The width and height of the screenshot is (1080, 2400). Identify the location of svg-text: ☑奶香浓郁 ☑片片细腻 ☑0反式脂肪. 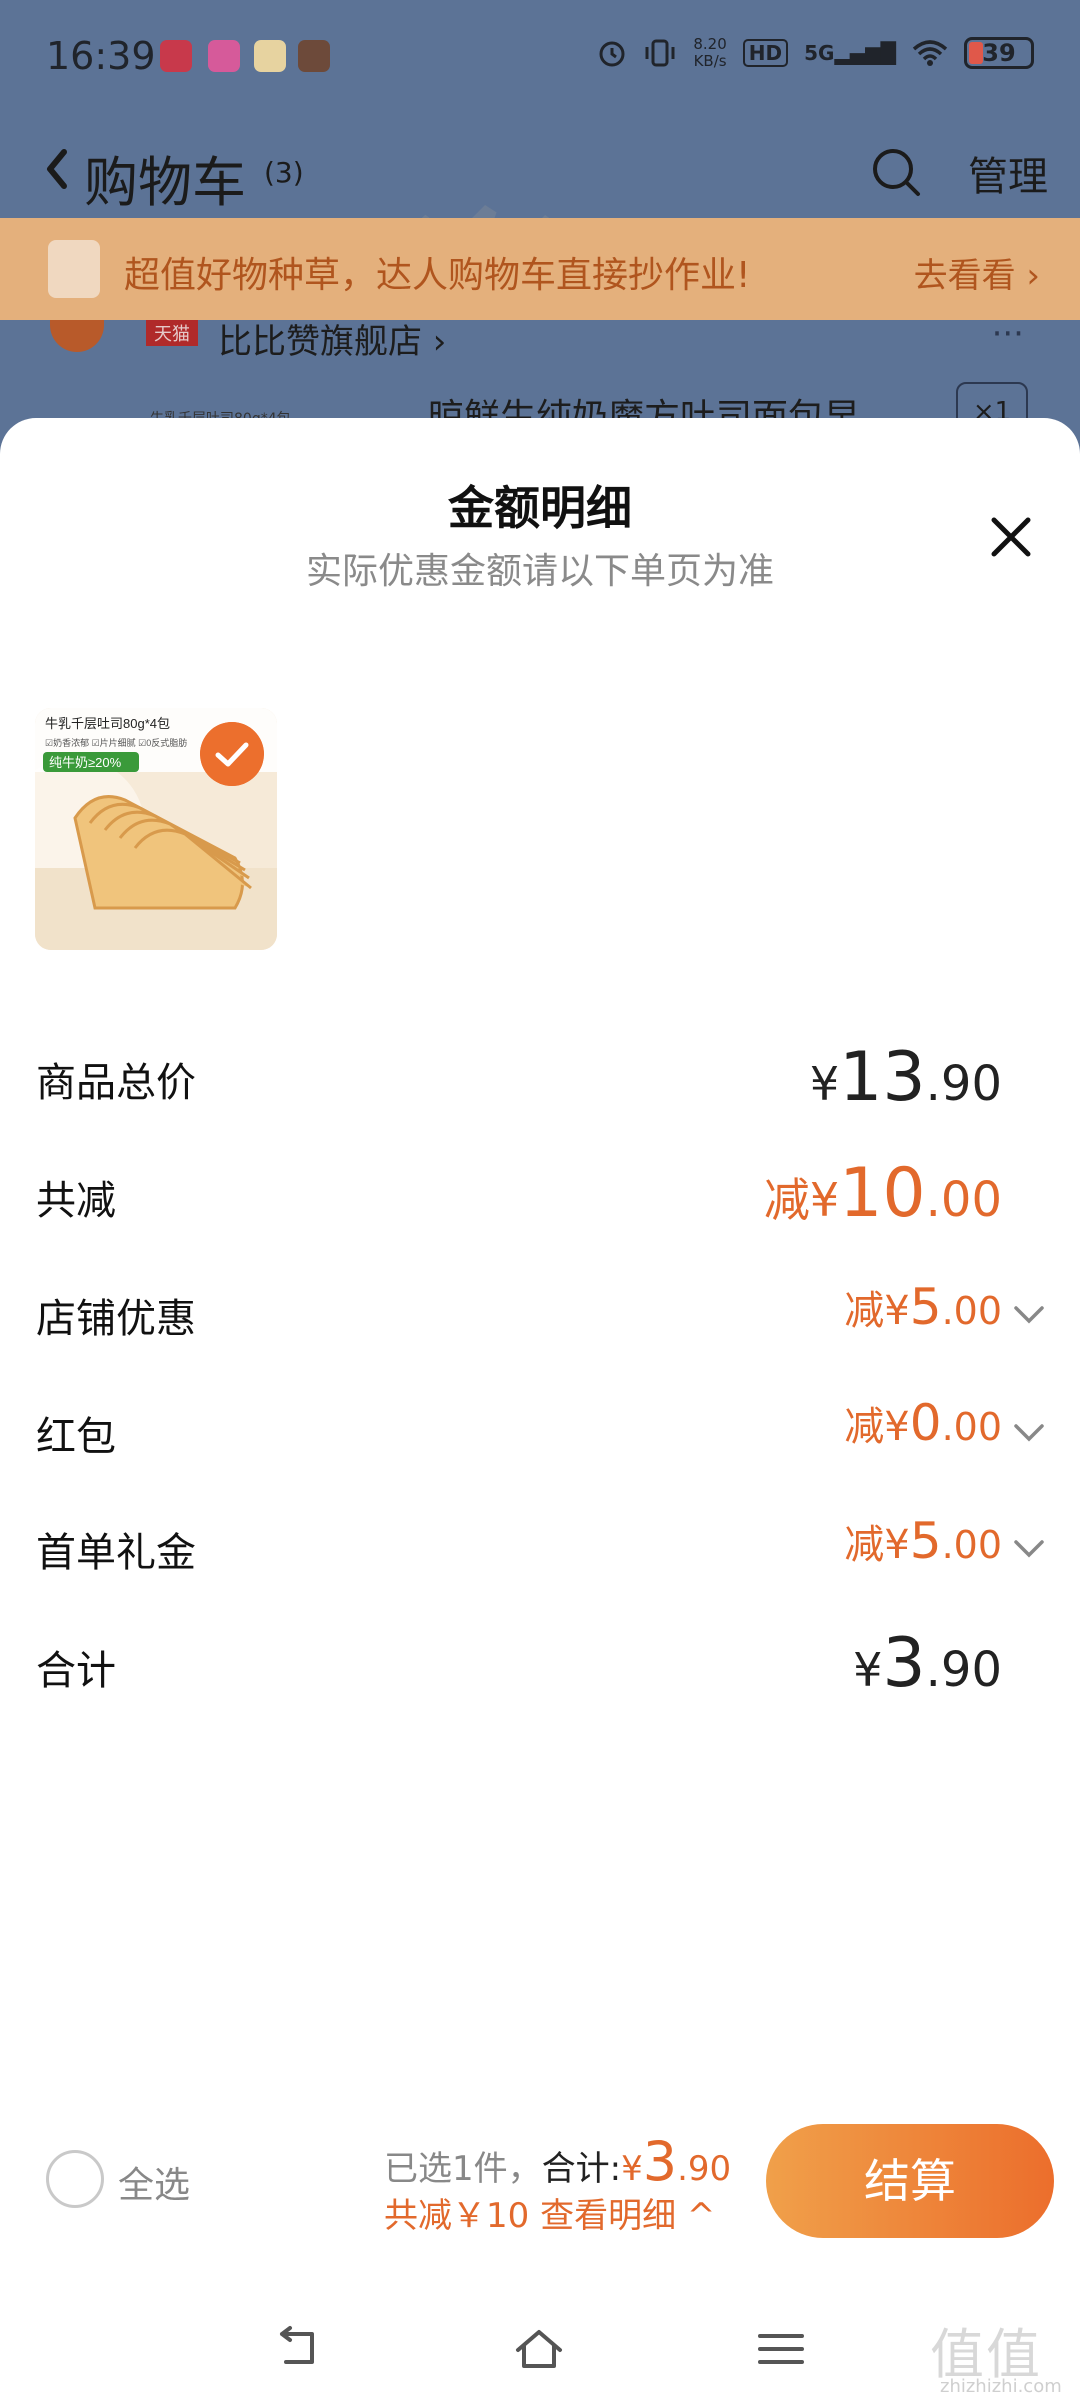
(116, 742).